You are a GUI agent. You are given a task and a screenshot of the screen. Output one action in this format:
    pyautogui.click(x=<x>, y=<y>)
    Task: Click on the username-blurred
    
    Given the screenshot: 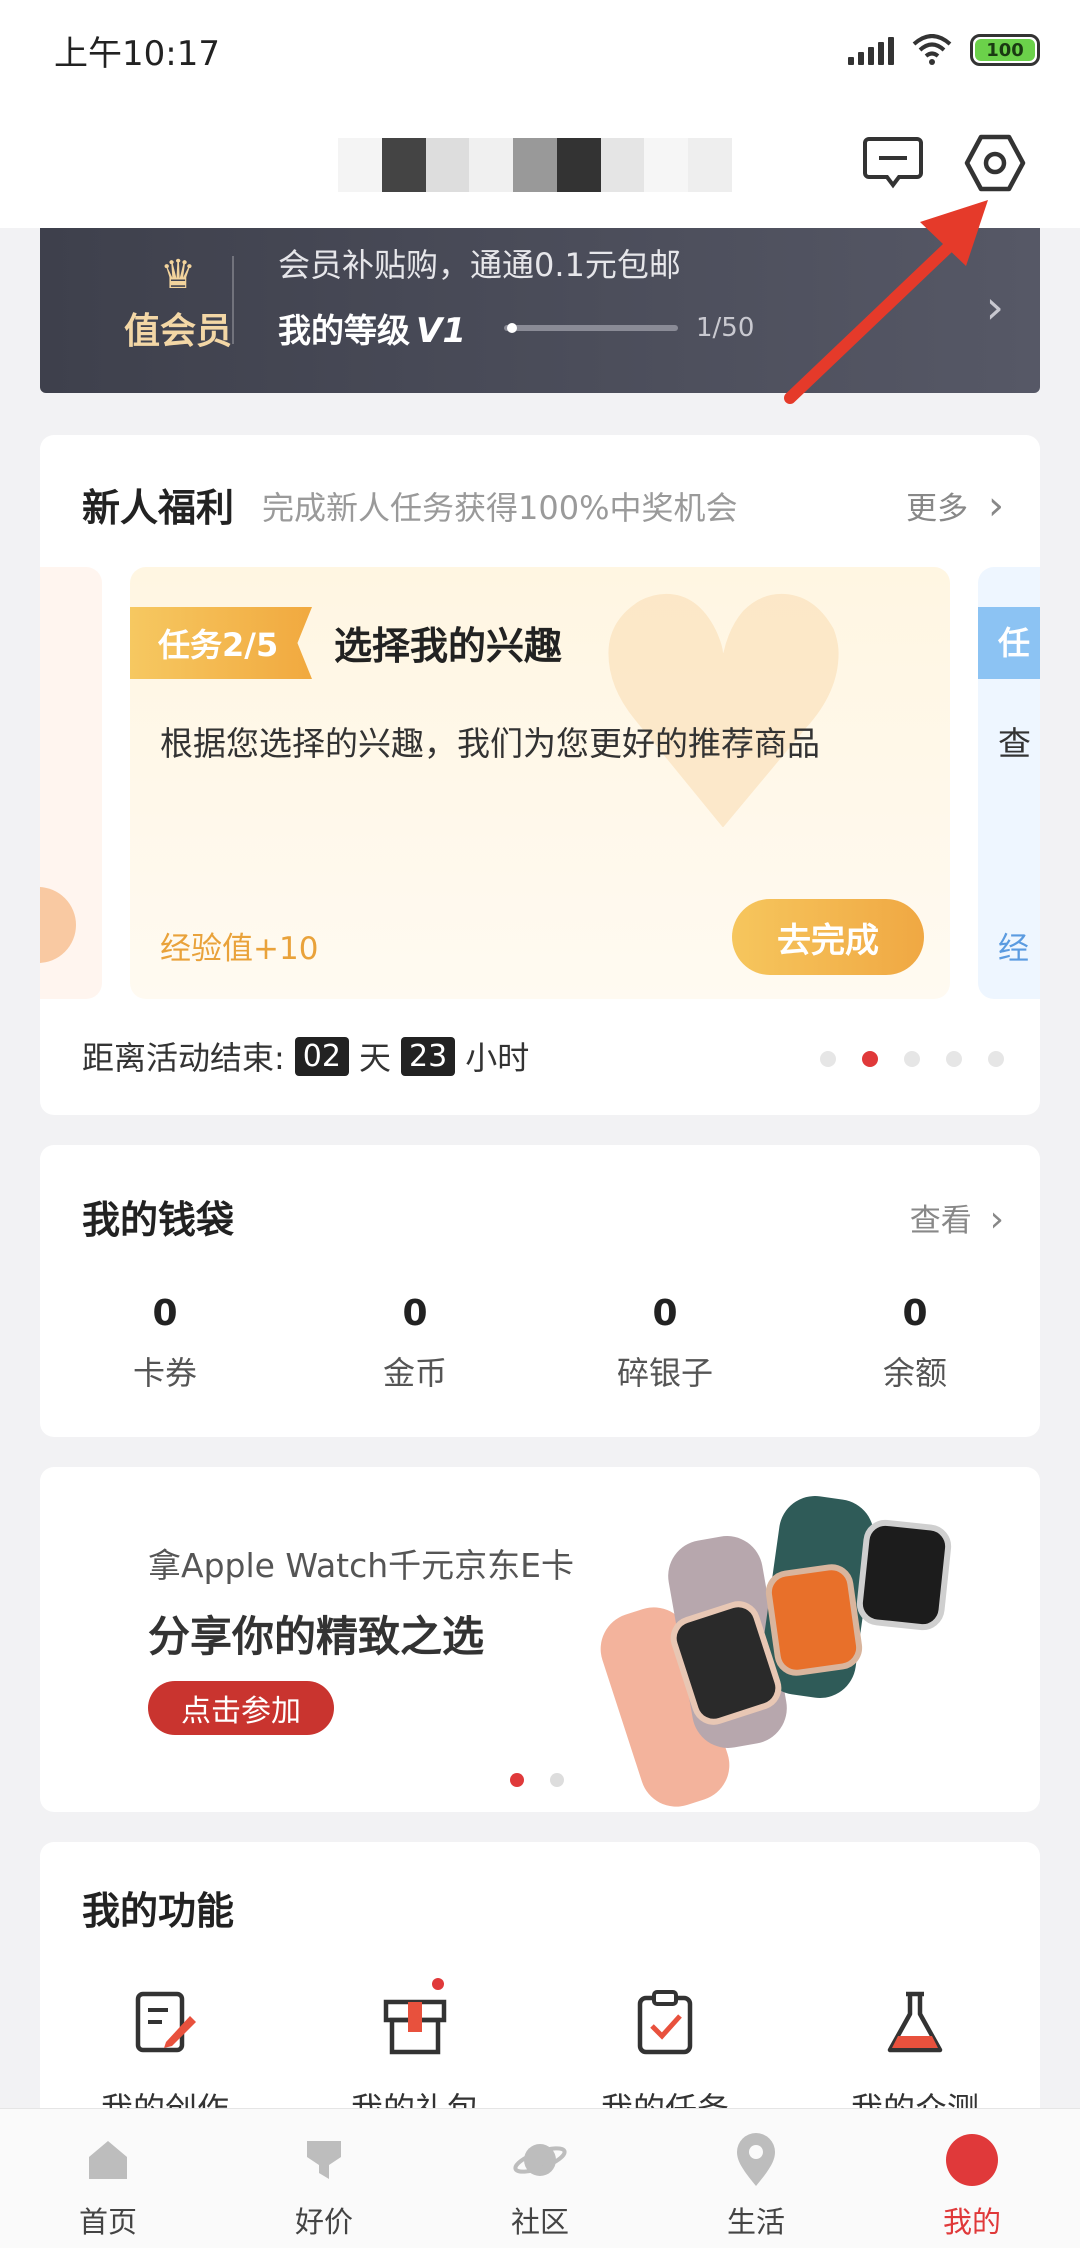 What is the action you would take?
    pyautogui.click(x=535, y=165)
    